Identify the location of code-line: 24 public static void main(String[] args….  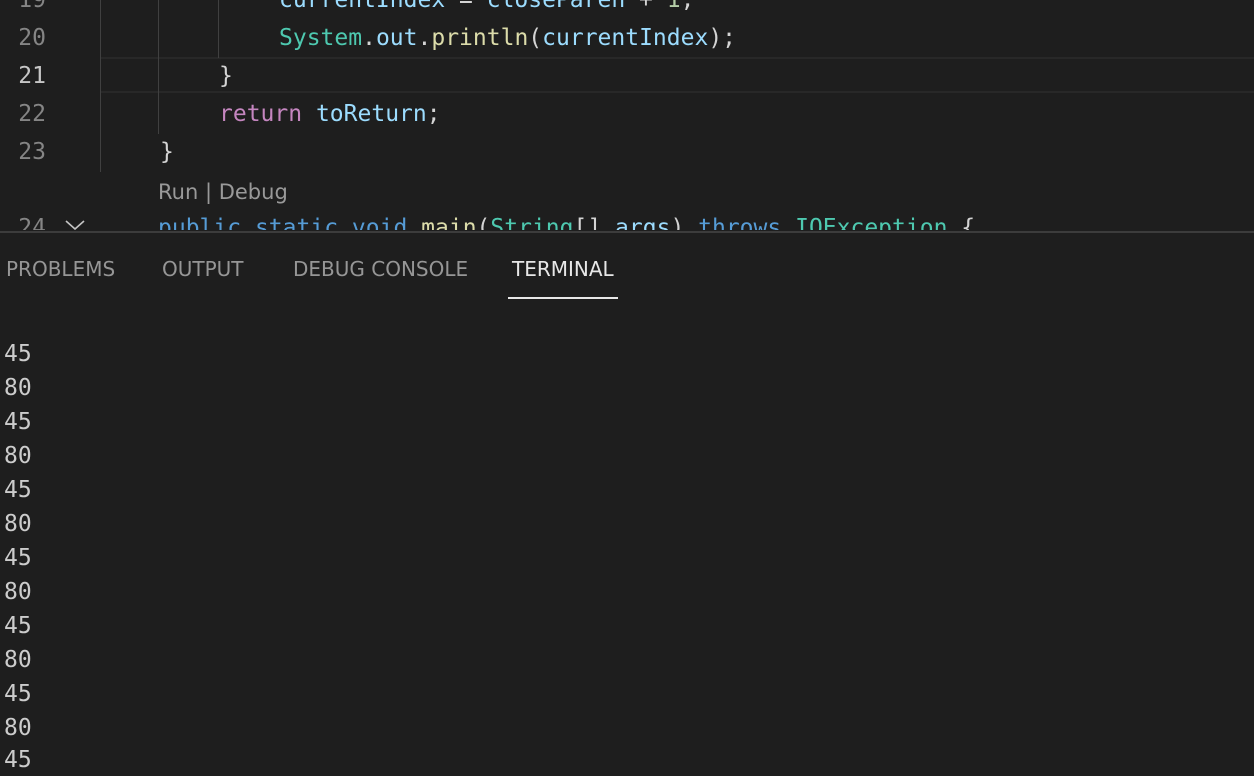
(627, 219).